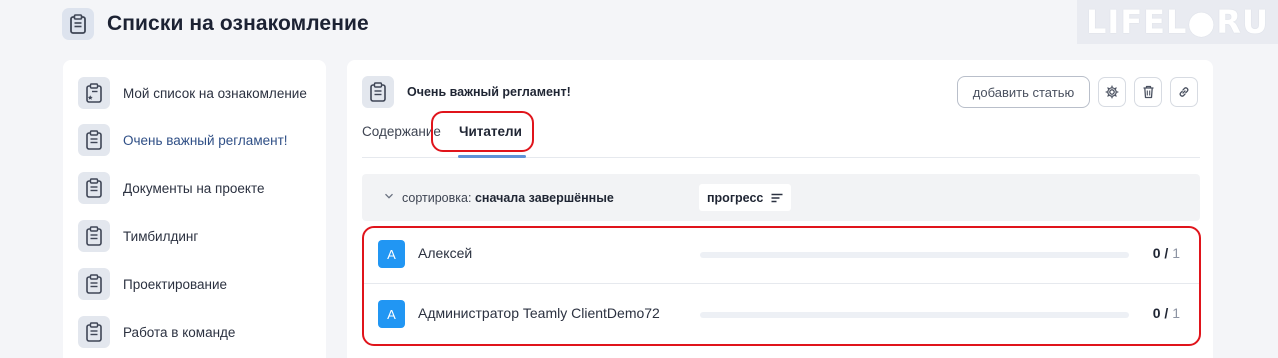 The height and width of the screenshot is (358, 1278). What do you see at coordinates (437, 198) in the screenshot?
I see `sort-prefix: сортировка:` at bounding box center [437, 198].